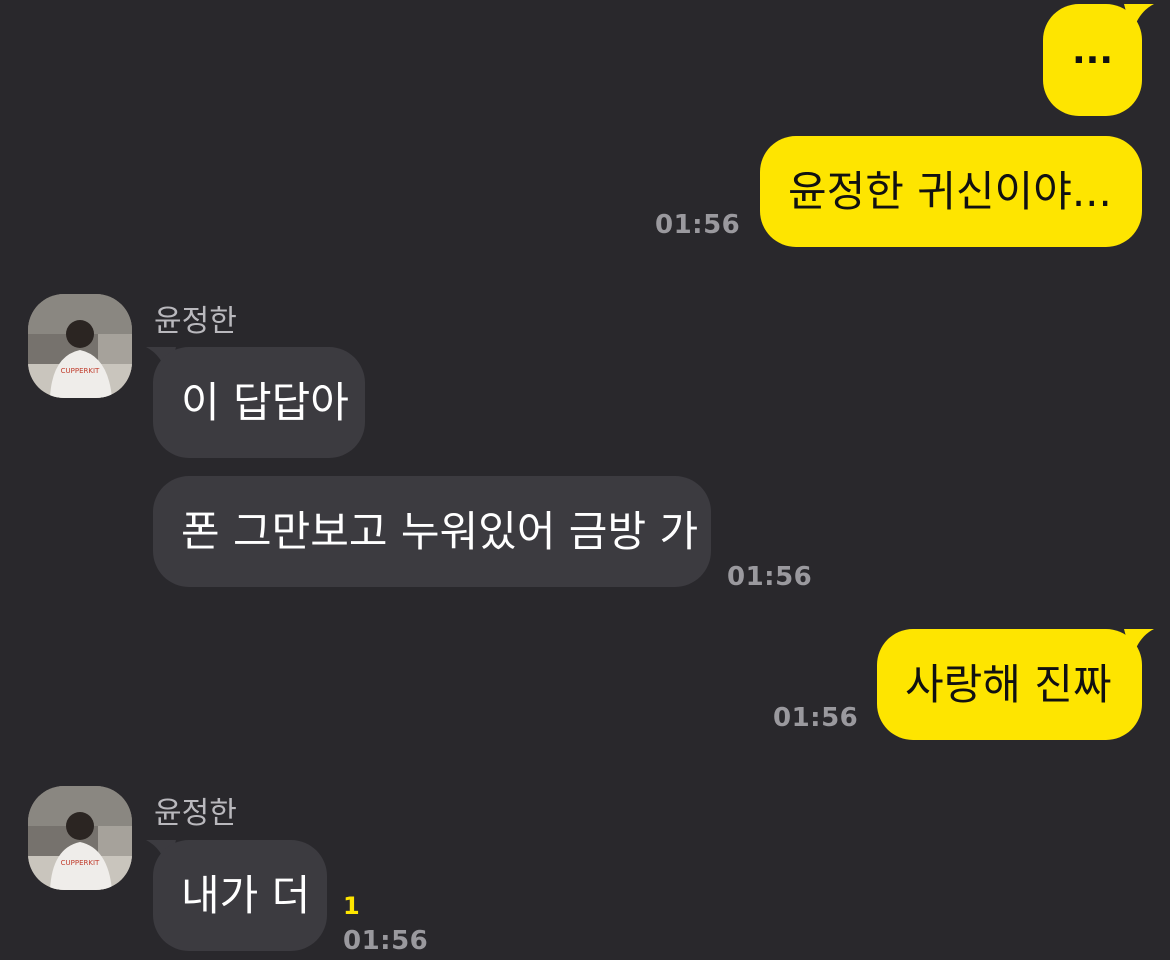  I want to click on message-text: 사랑해 진짜, so click(1008, 684).